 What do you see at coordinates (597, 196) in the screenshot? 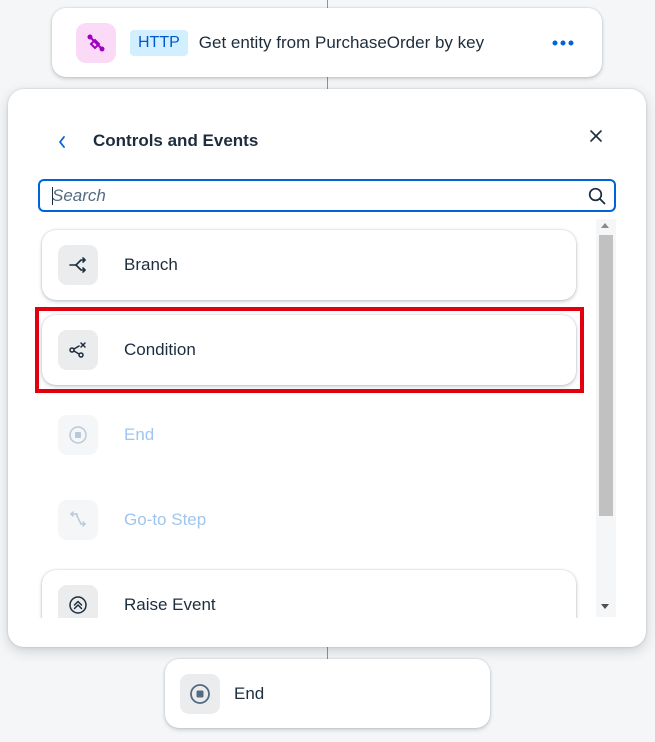
I see `search-icon` at bounding box center [597, 196].